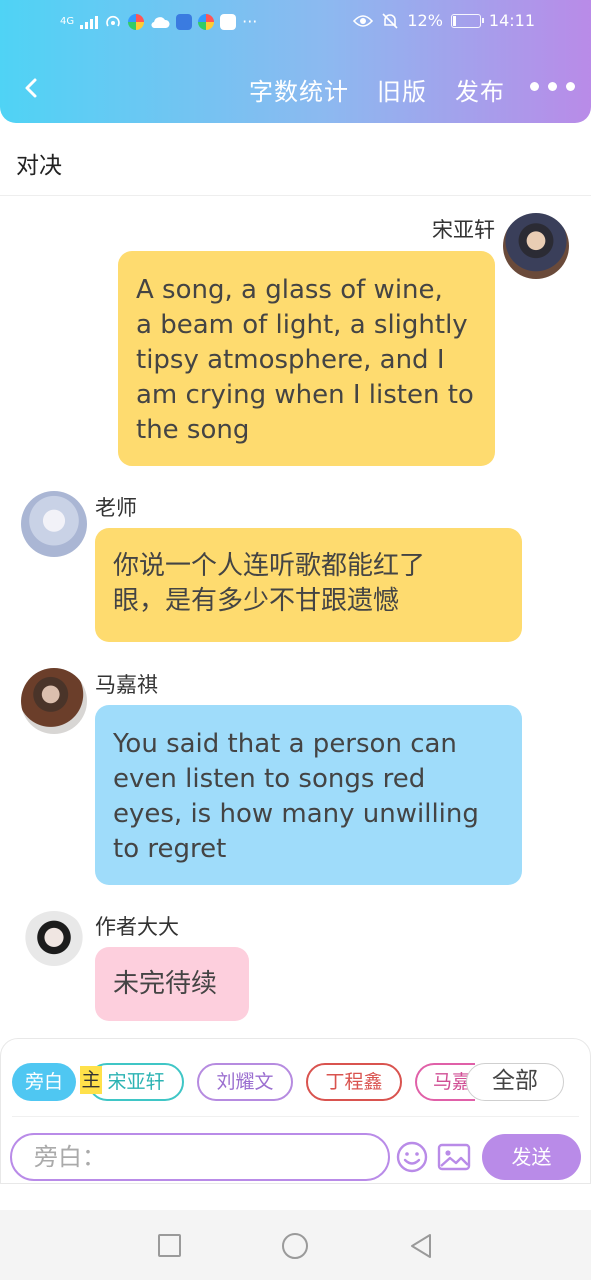 This screenshot has height=1280, width=591. What do you see at coordinates (67, 21) in the screenshot?
I see `network-label: 4G` at bounding box center [67, 21].